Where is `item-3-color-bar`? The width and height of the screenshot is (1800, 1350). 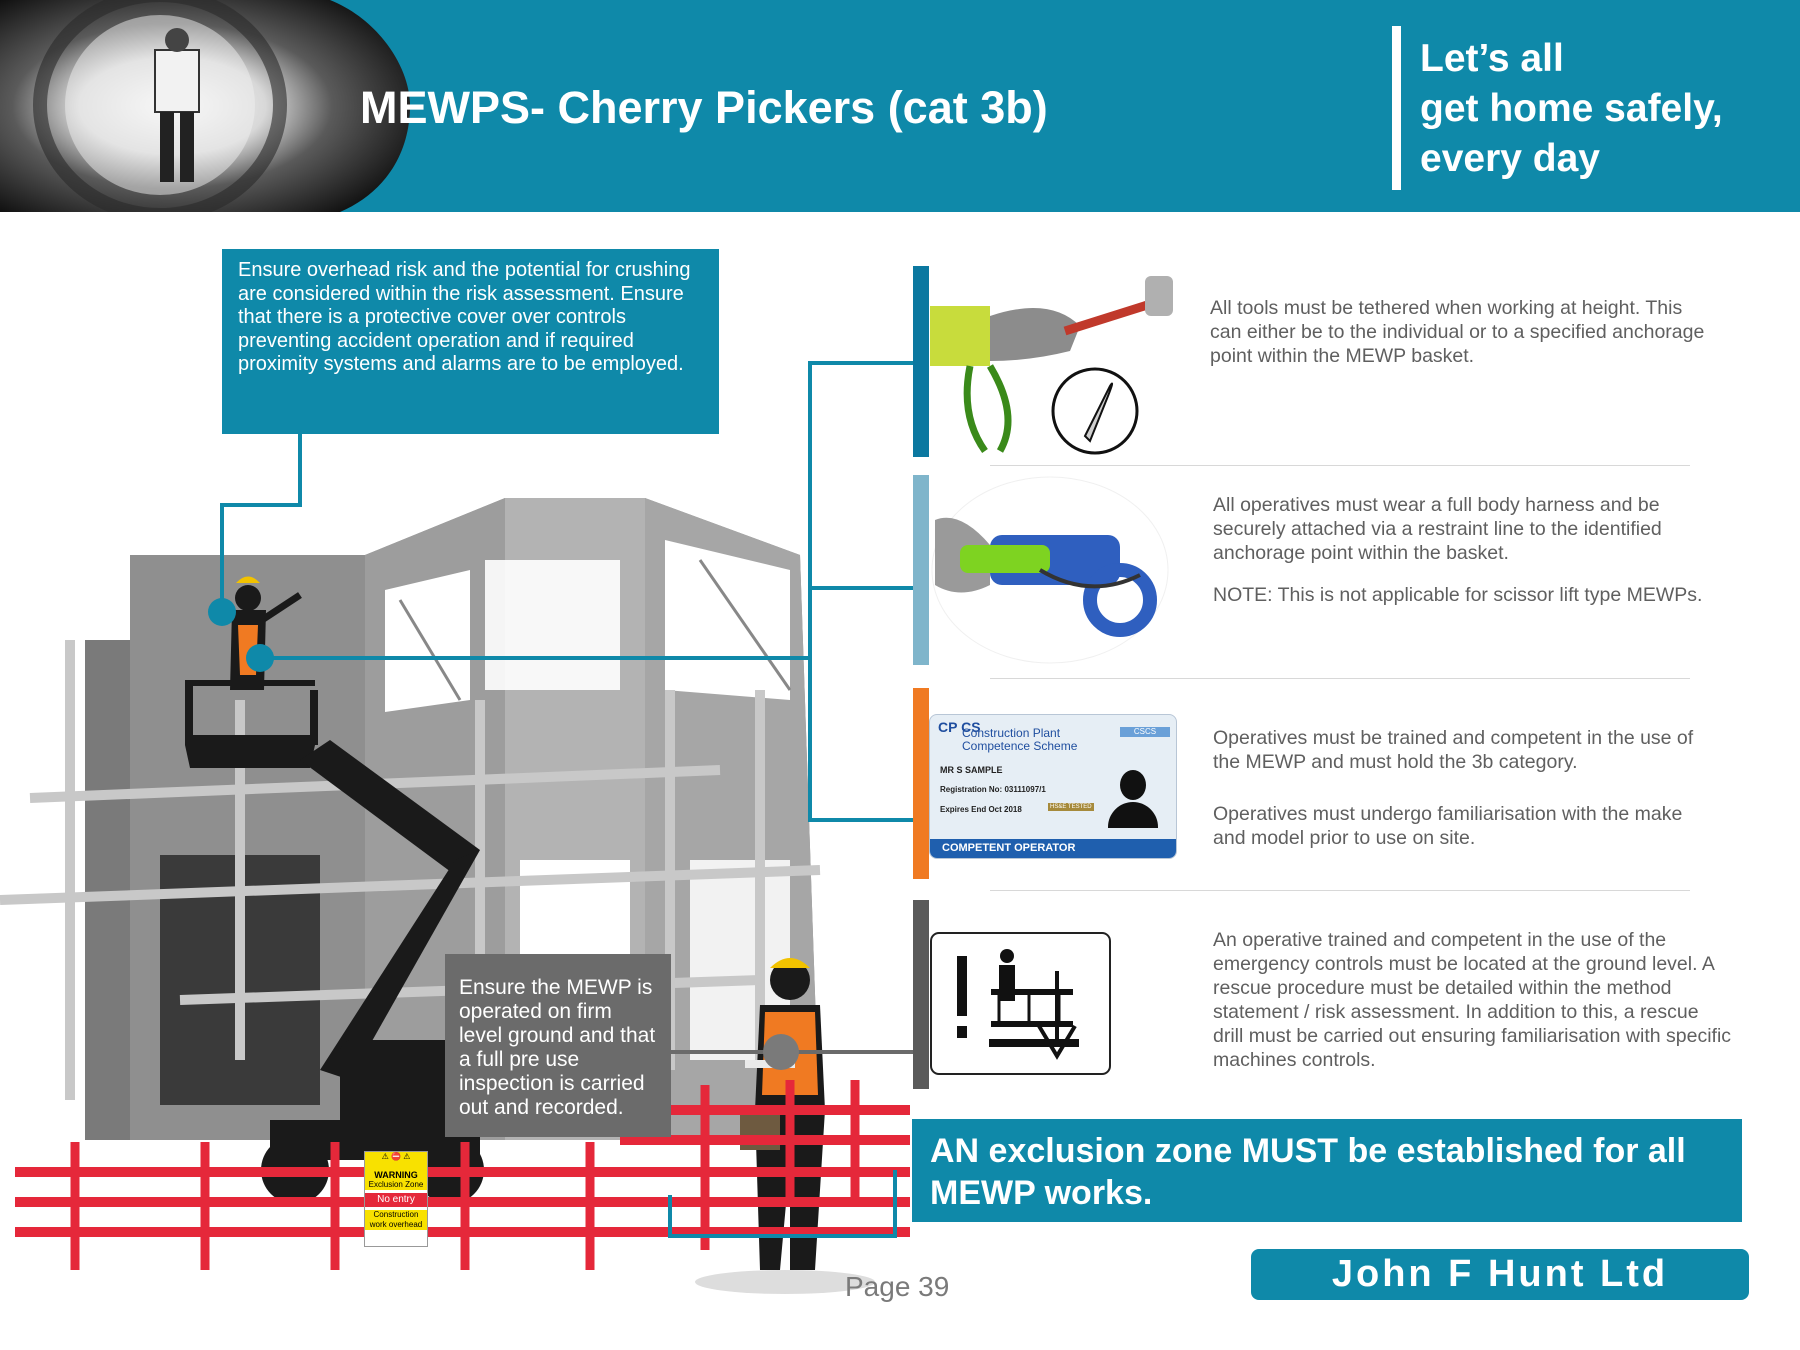
item-3-color-bar is located at coordinates (921, 783).